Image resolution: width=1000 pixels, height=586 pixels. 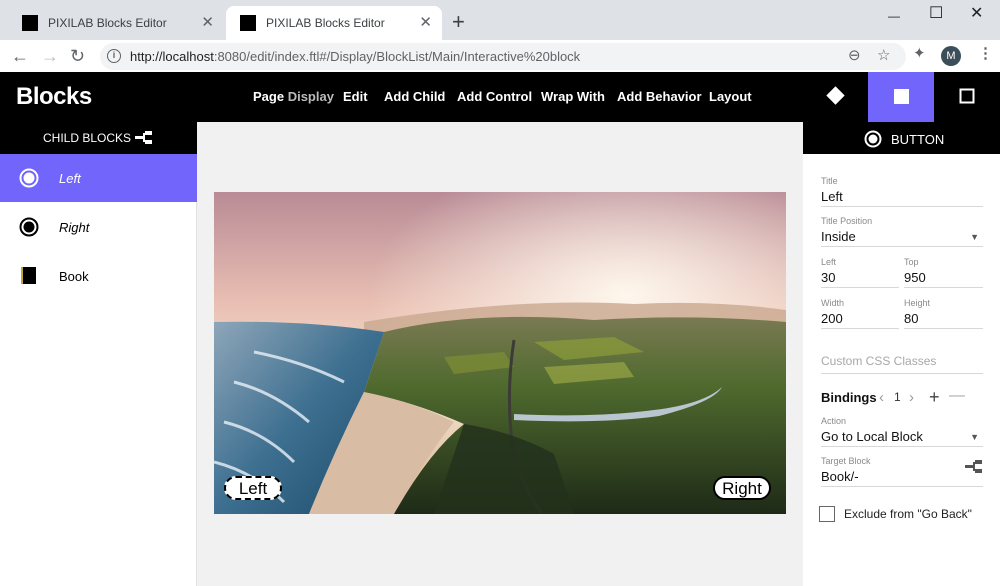 What do you see at coordinates (269, 96) in the screenshot?
I see `menu-page-label: Page` at bounding box center [269, 96].